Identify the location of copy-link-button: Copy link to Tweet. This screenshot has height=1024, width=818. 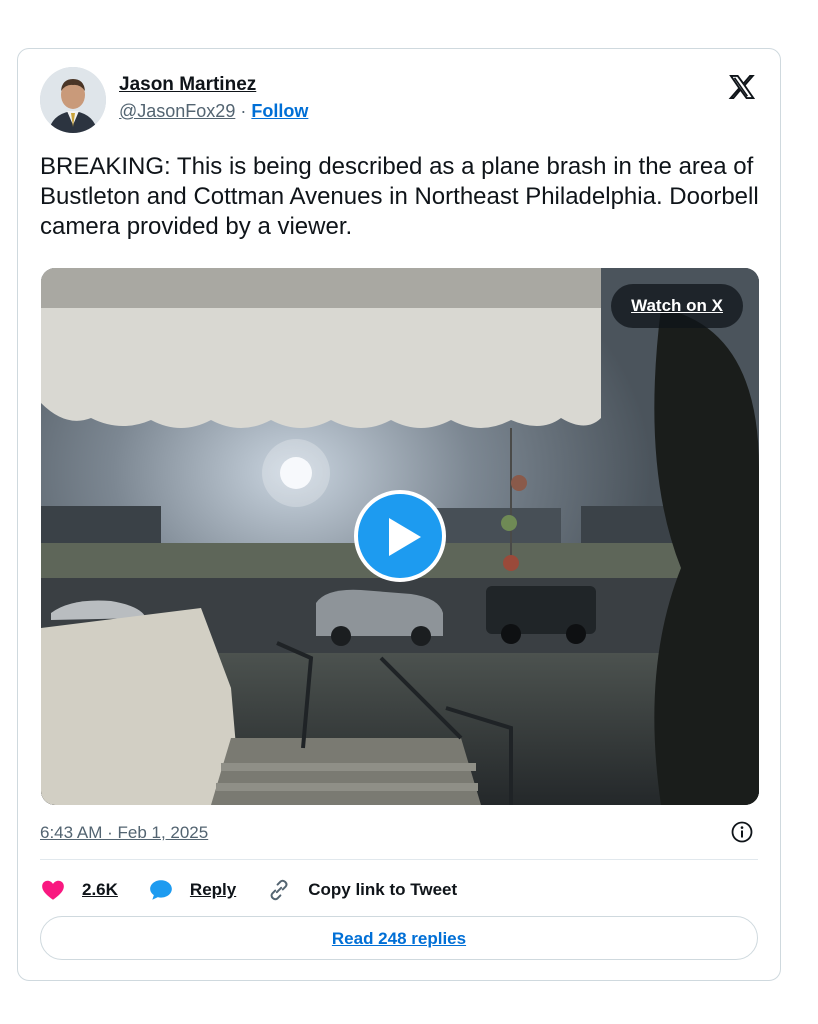
(361, 890).